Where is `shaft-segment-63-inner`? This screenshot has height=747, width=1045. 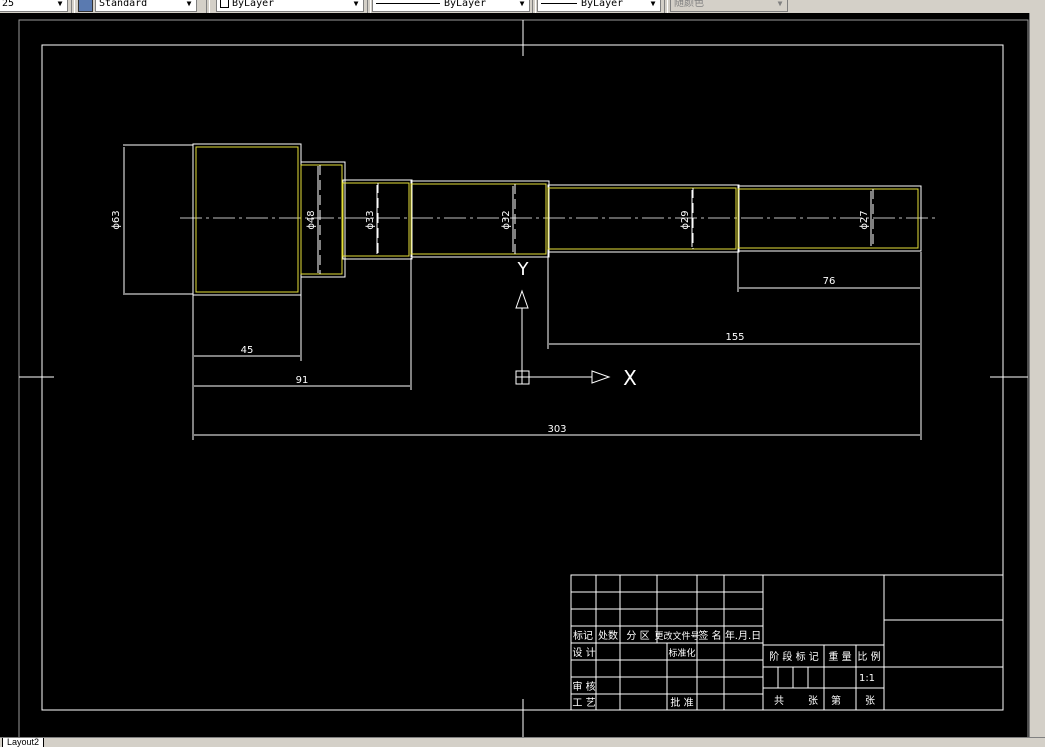
shaft-segment-63-inner is located at coordinates (247, 219).